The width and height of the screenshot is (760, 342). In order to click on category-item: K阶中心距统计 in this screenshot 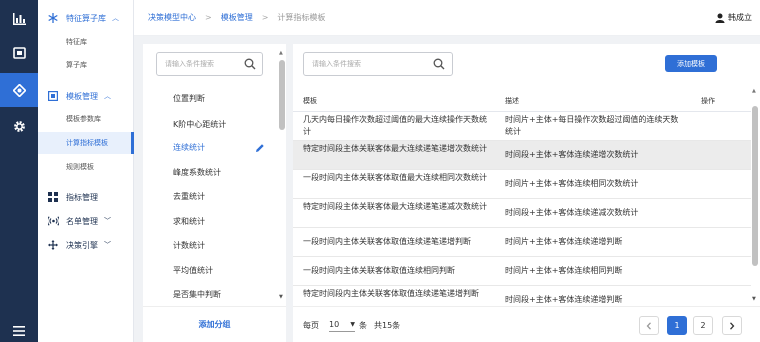, I will do `click(223, 125)`.